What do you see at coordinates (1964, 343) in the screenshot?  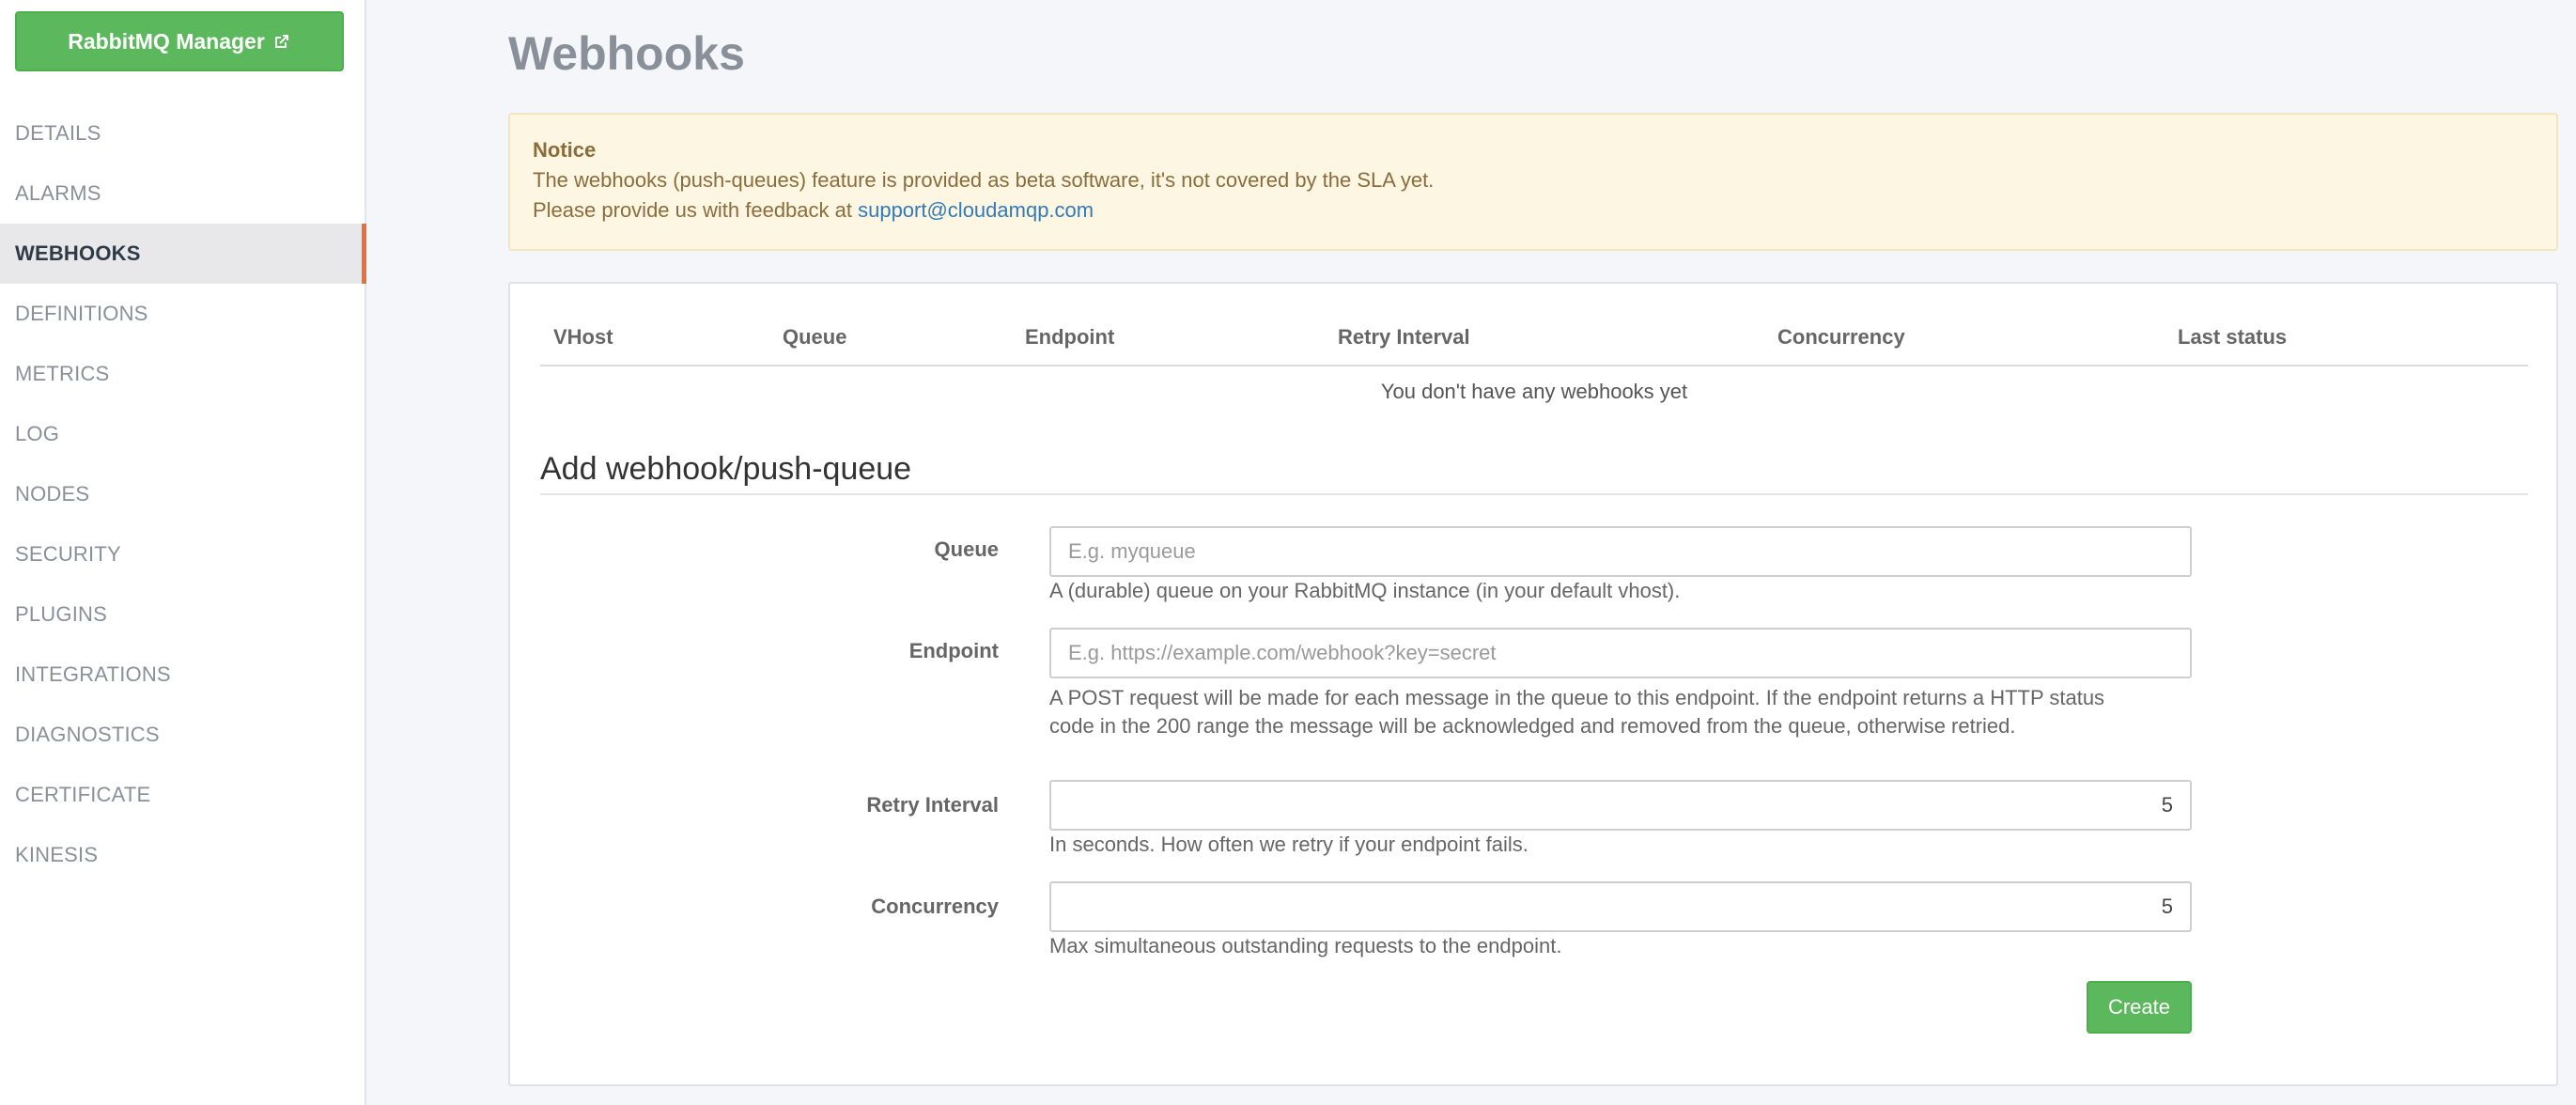 I see `column-concurrency: Concurrency` at bounding box center [1964, 343].